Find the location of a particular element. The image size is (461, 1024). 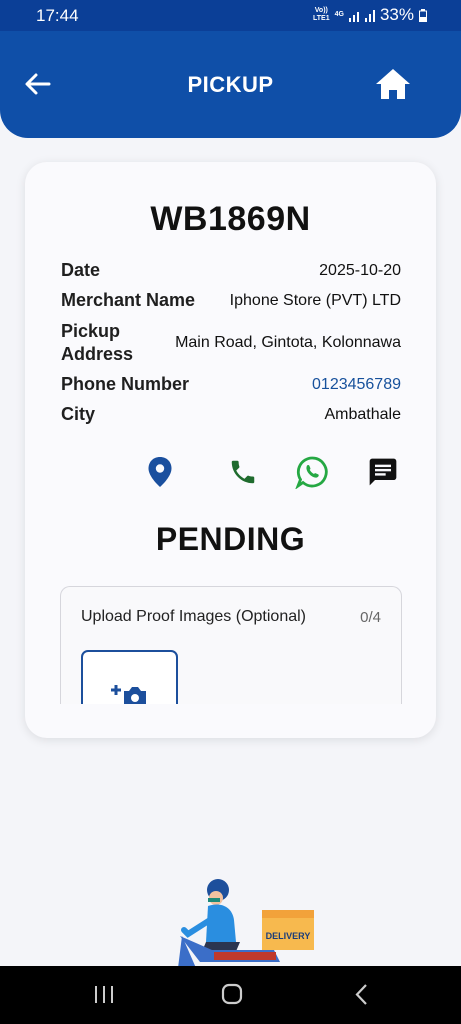

signal-indicator: 4G is located at coordinates (339, 14).